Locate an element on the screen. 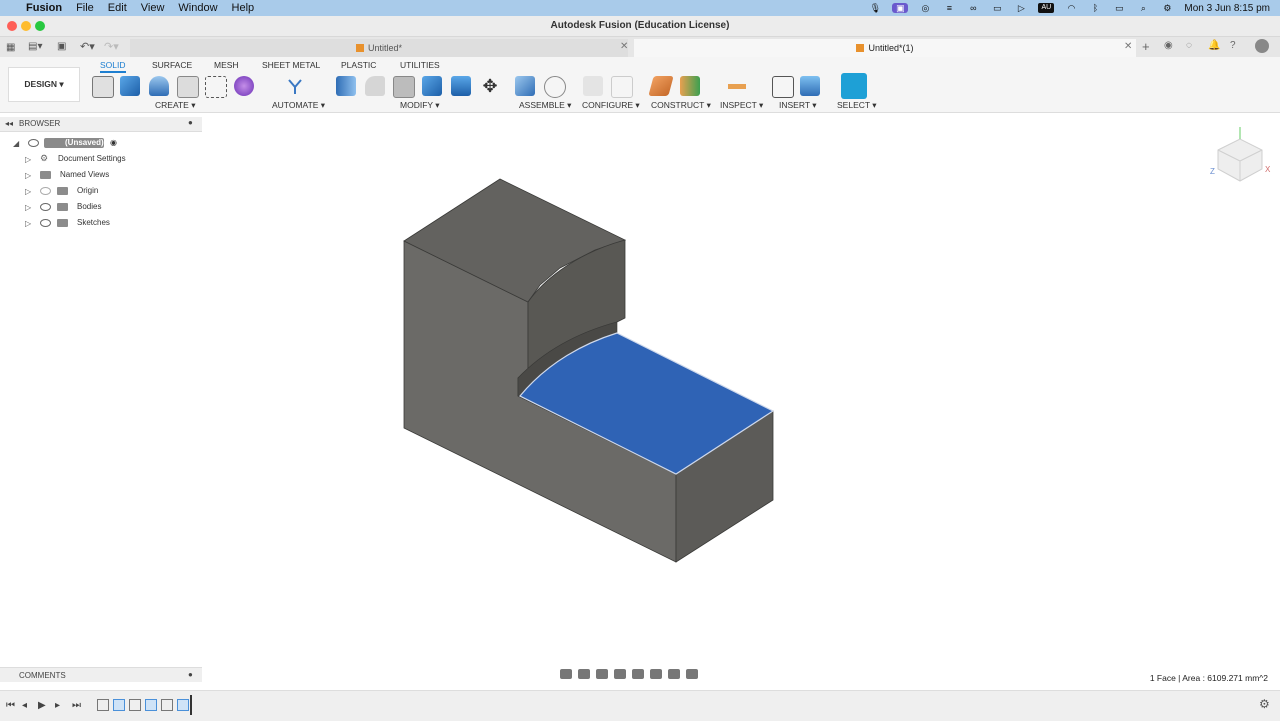 The height and width of the screenshot is (721, 1280). zoom-icon is located at coordinates (620, 674).